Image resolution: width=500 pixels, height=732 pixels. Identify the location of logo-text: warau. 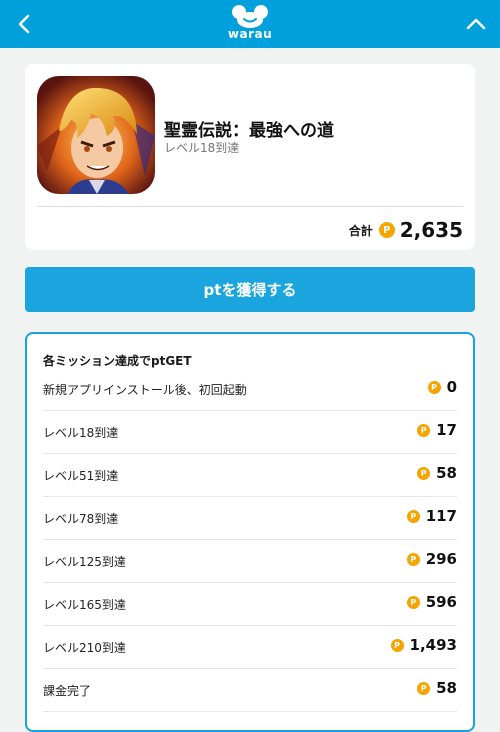
(250, 34).